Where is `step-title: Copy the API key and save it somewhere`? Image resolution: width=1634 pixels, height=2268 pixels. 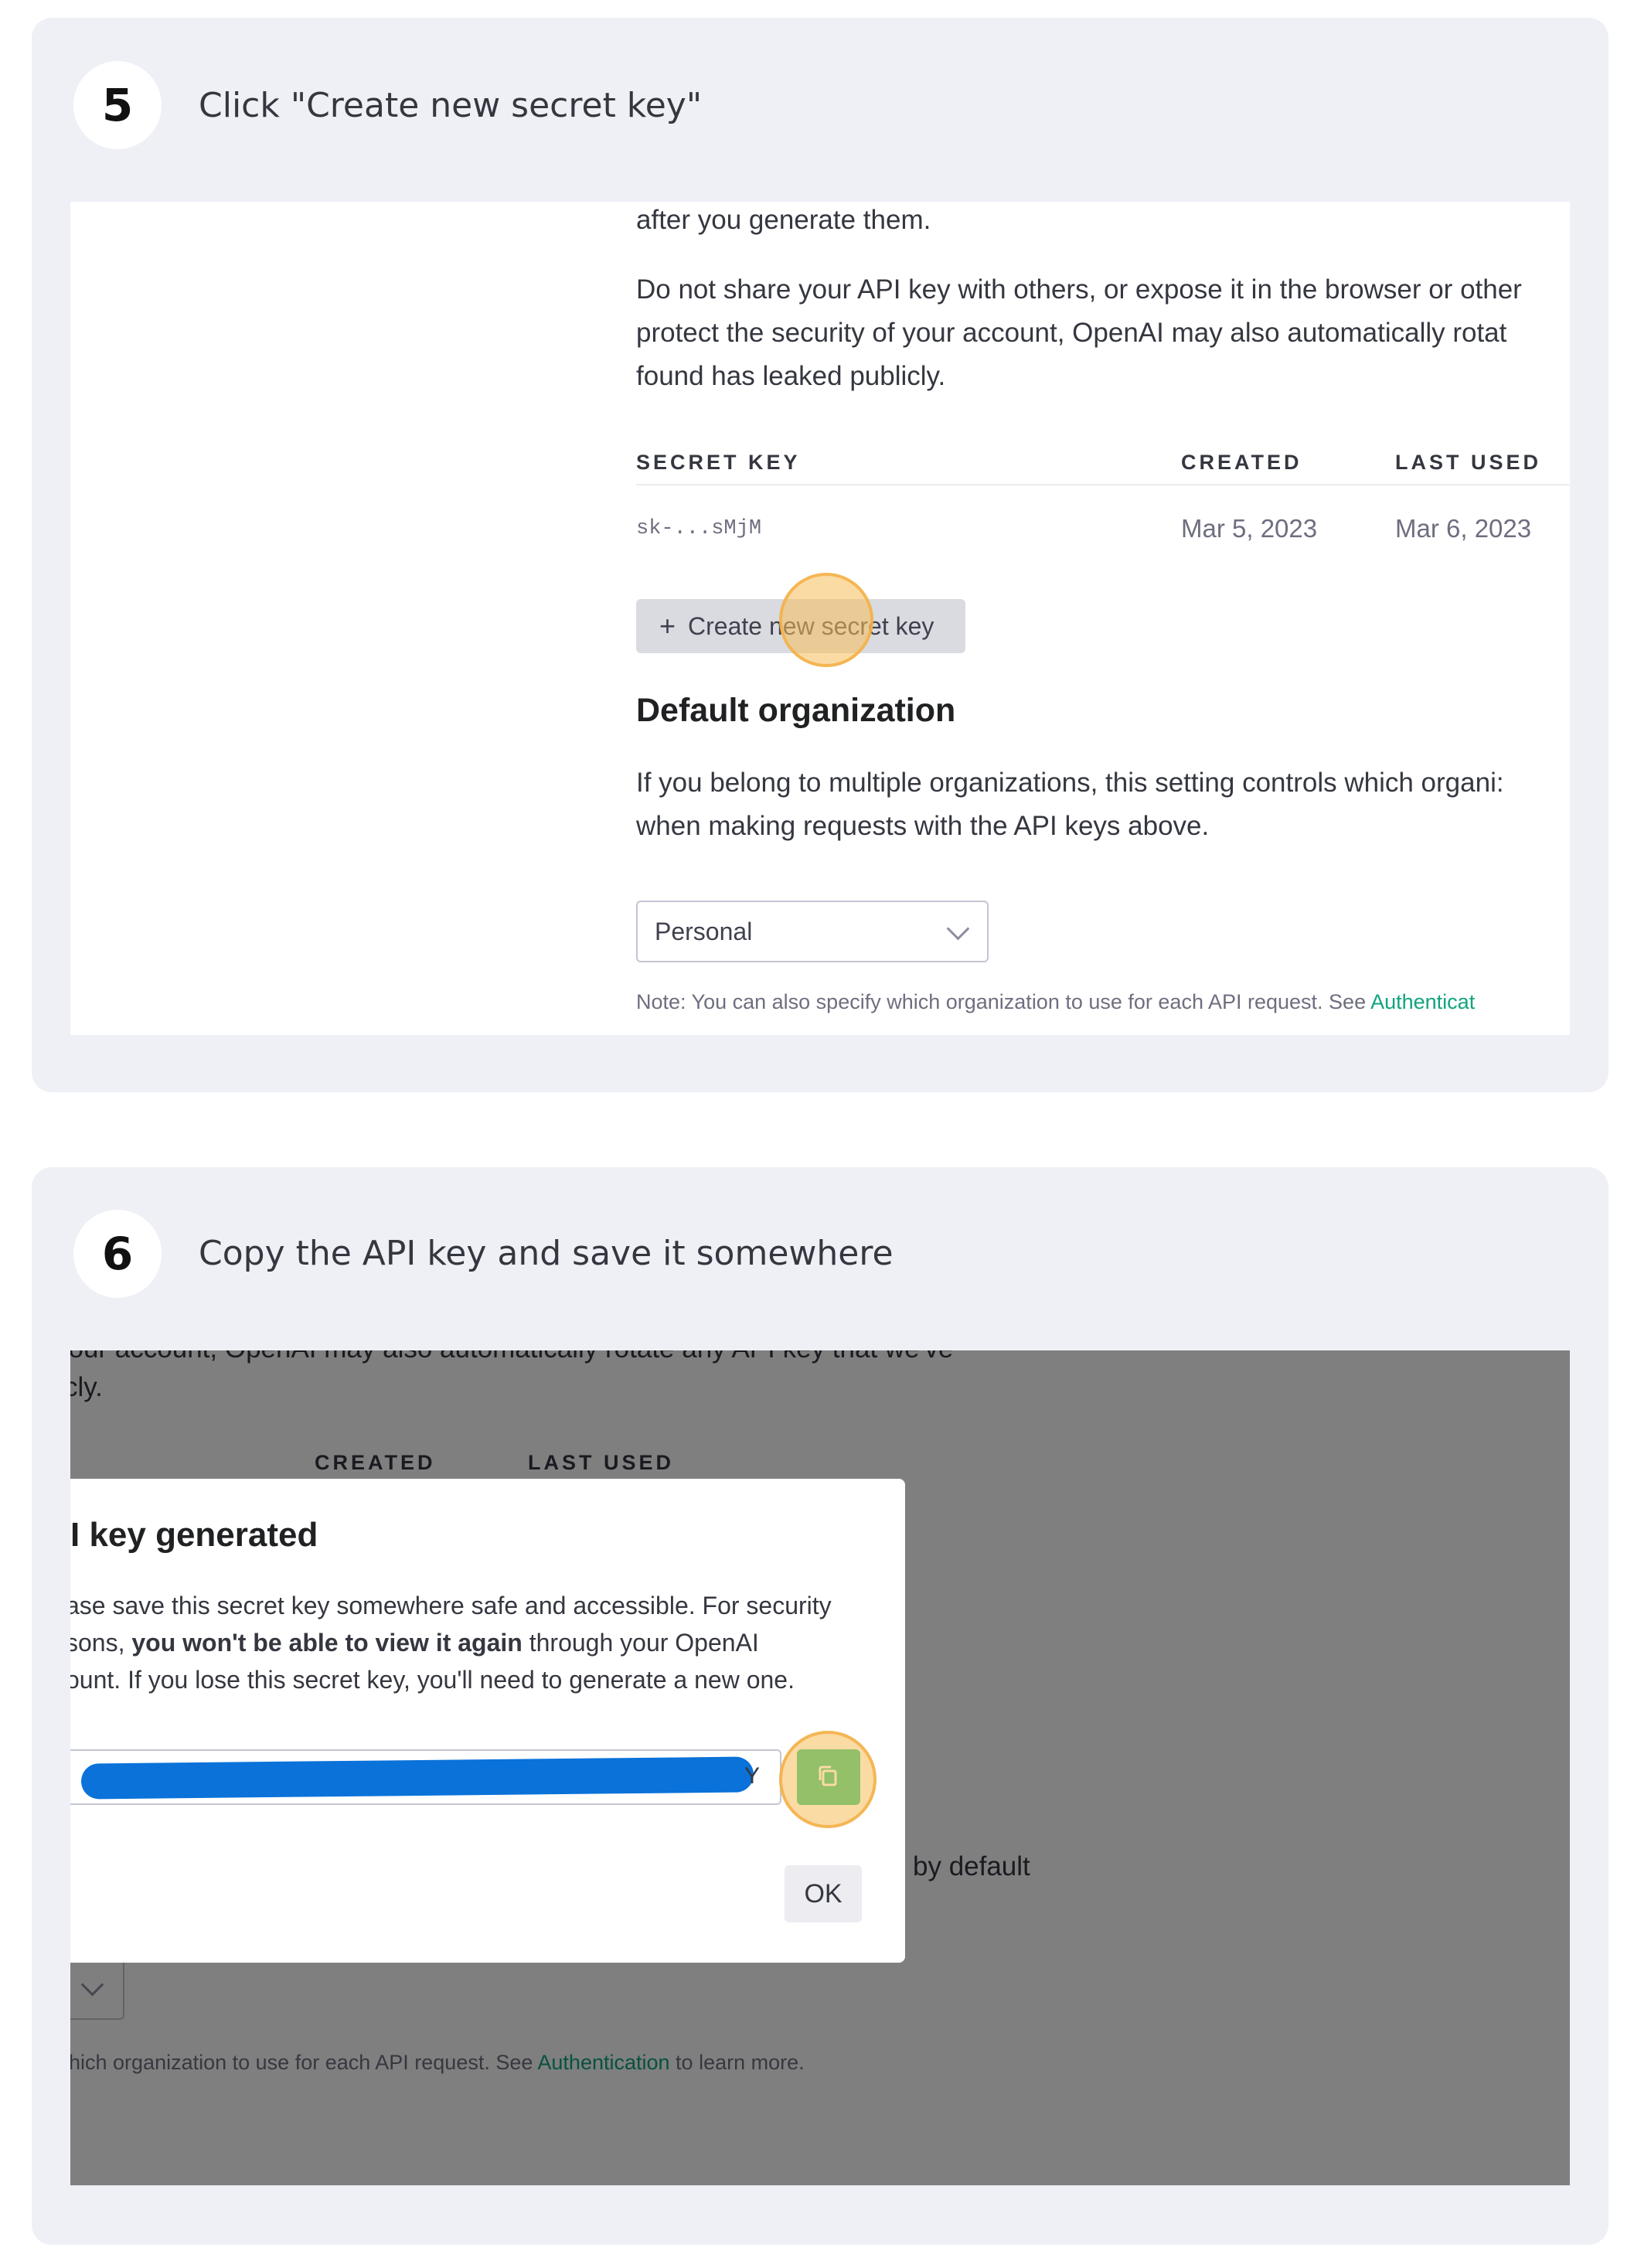 step-title: Copy the API key and save it somewhere is located at coordinates (546, 1253).